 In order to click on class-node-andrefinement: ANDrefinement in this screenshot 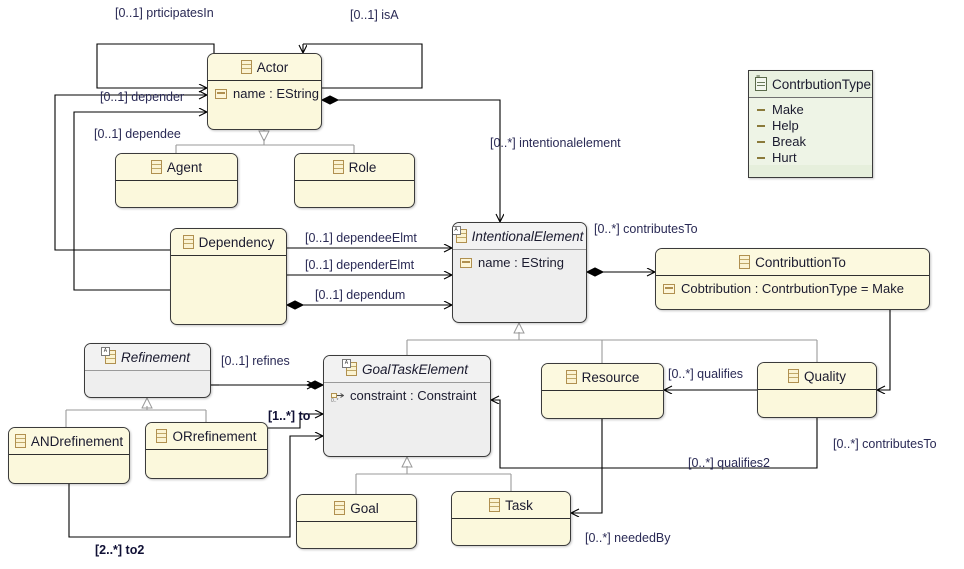, I will do `click(69, 455)`.